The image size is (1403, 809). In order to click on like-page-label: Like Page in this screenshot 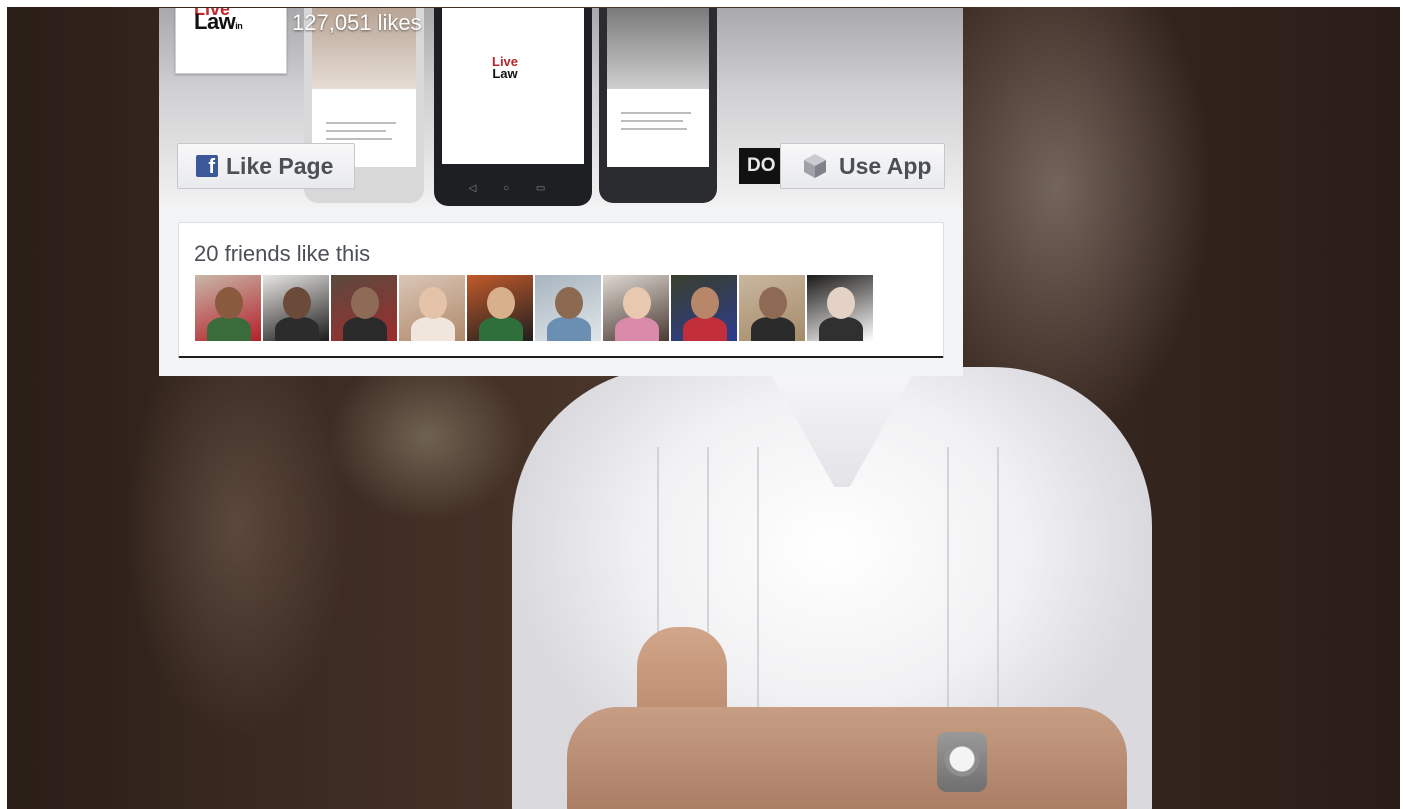, I will do `click(280, 165)`.